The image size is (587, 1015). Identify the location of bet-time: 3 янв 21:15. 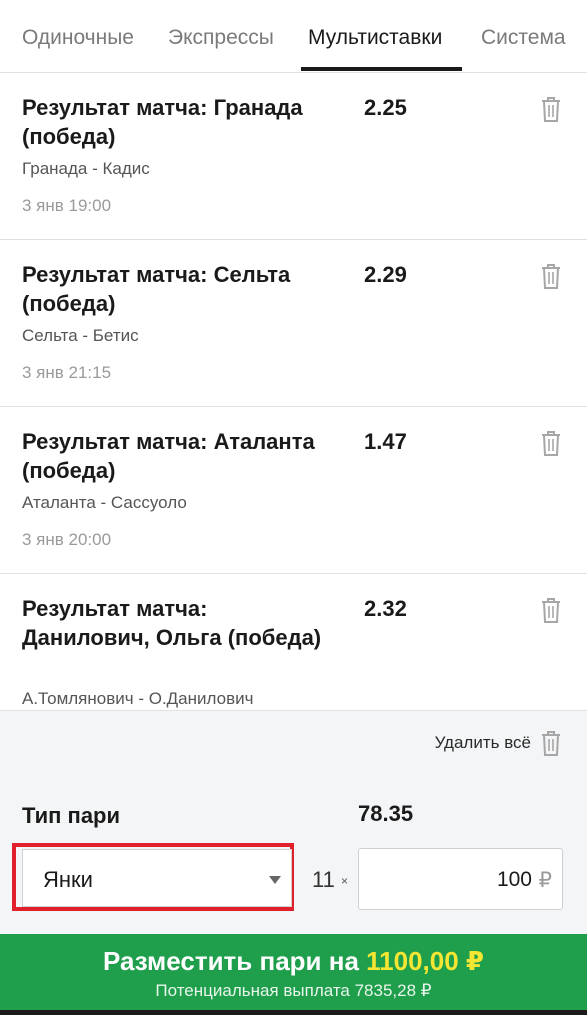
(67, 372).